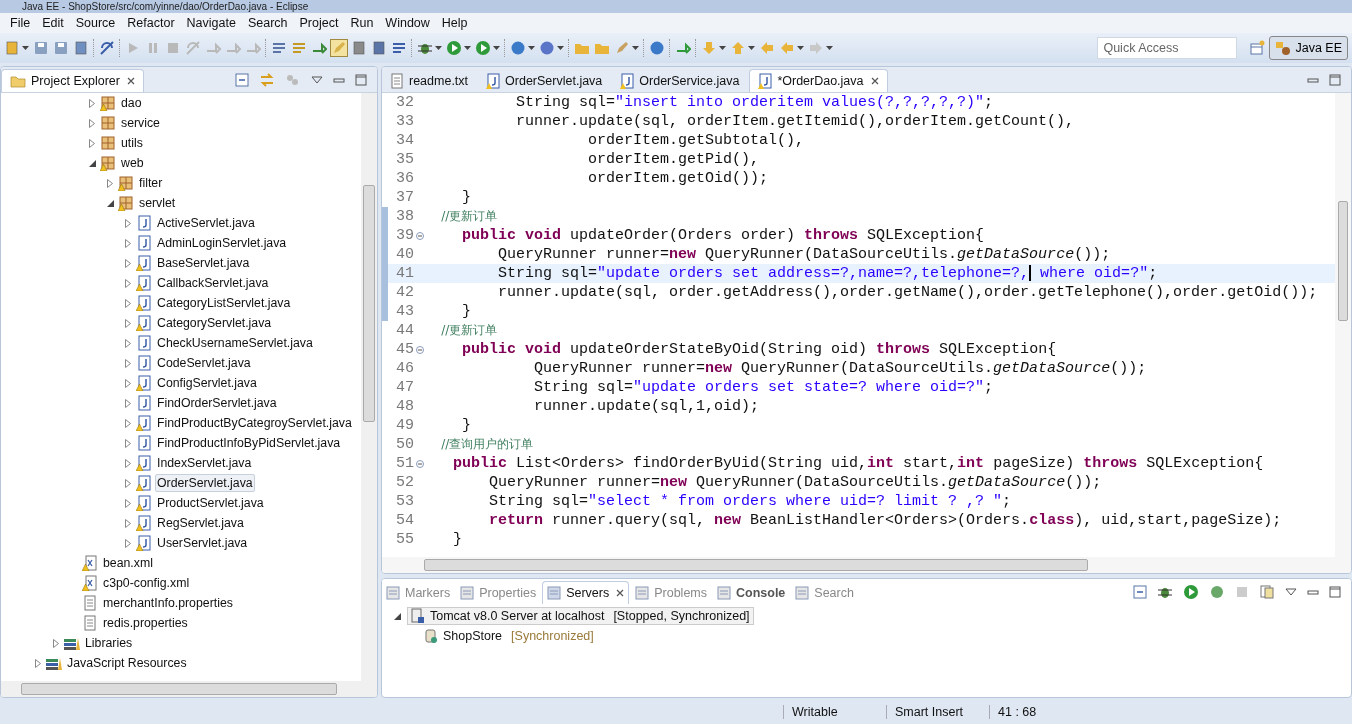 This screenshot has width=1352, height=724. What do you see at coordinates (53, 23) in the screenshot?
I see `menu-item: Edit` at bounding box center [53, 23].